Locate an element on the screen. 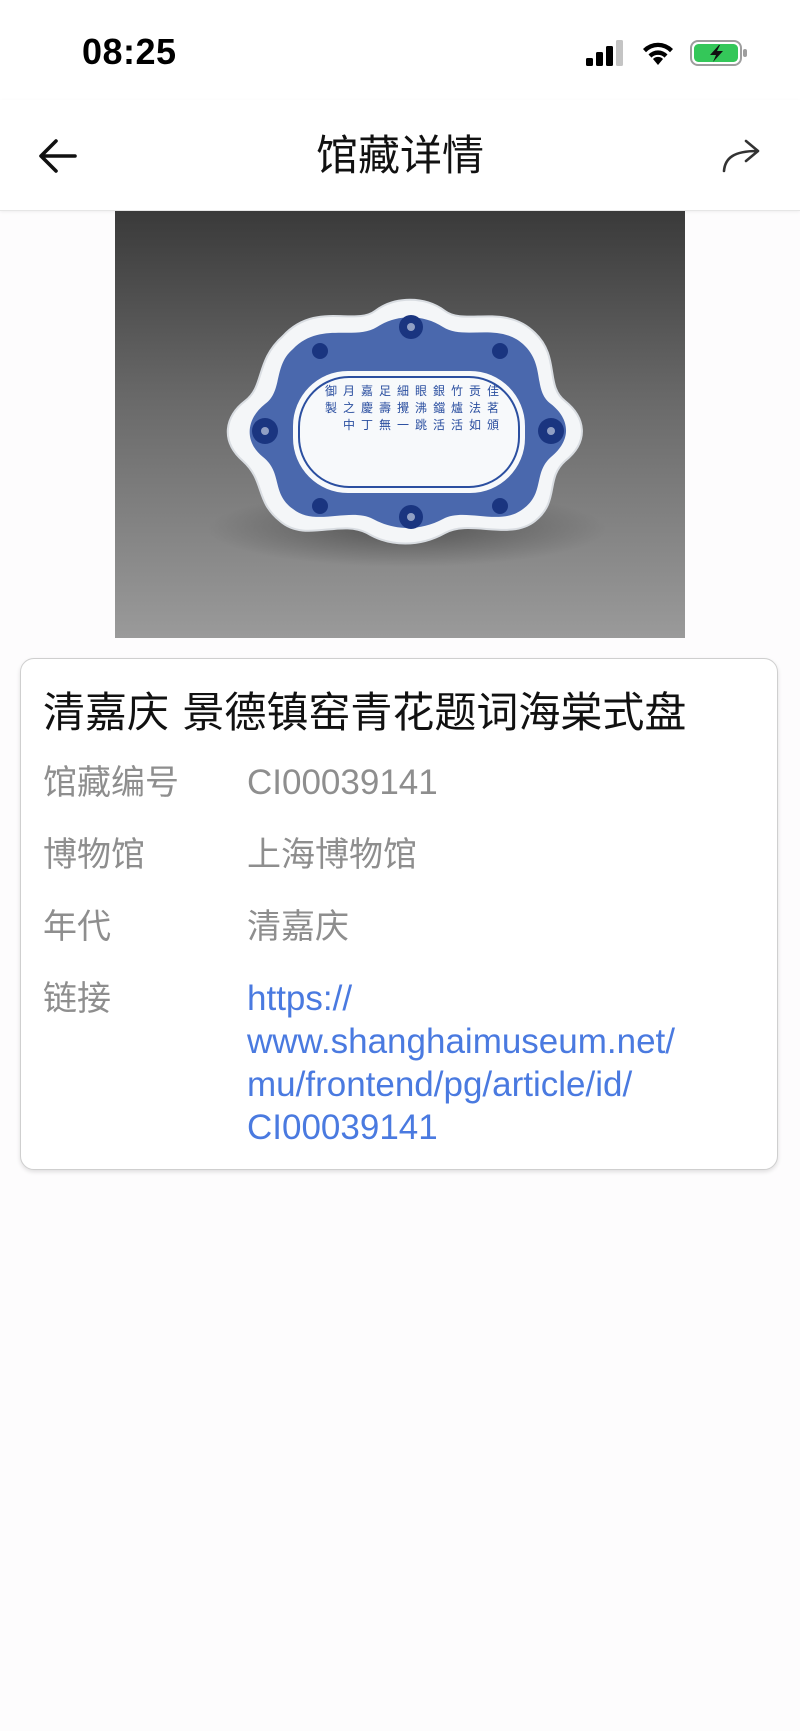  inscription-char: 爐 is located at coordinates (457, 407).